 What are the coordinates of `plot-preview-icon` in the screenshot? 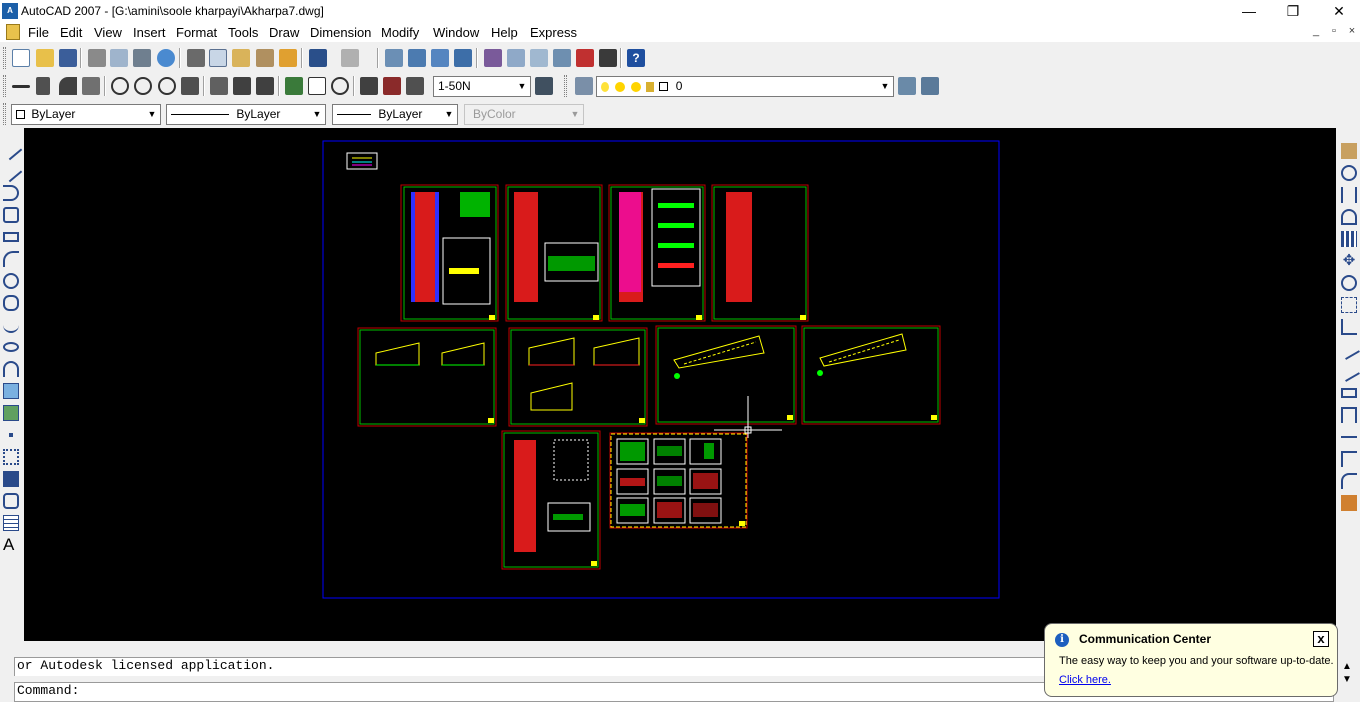 It's located at (119, 58).